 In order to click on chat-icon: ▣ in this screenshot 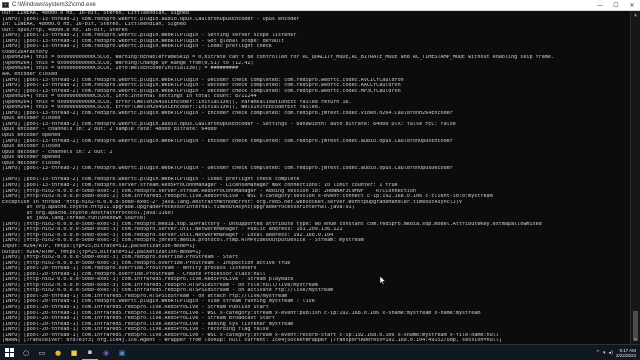, I will do `click(122, 352)`.